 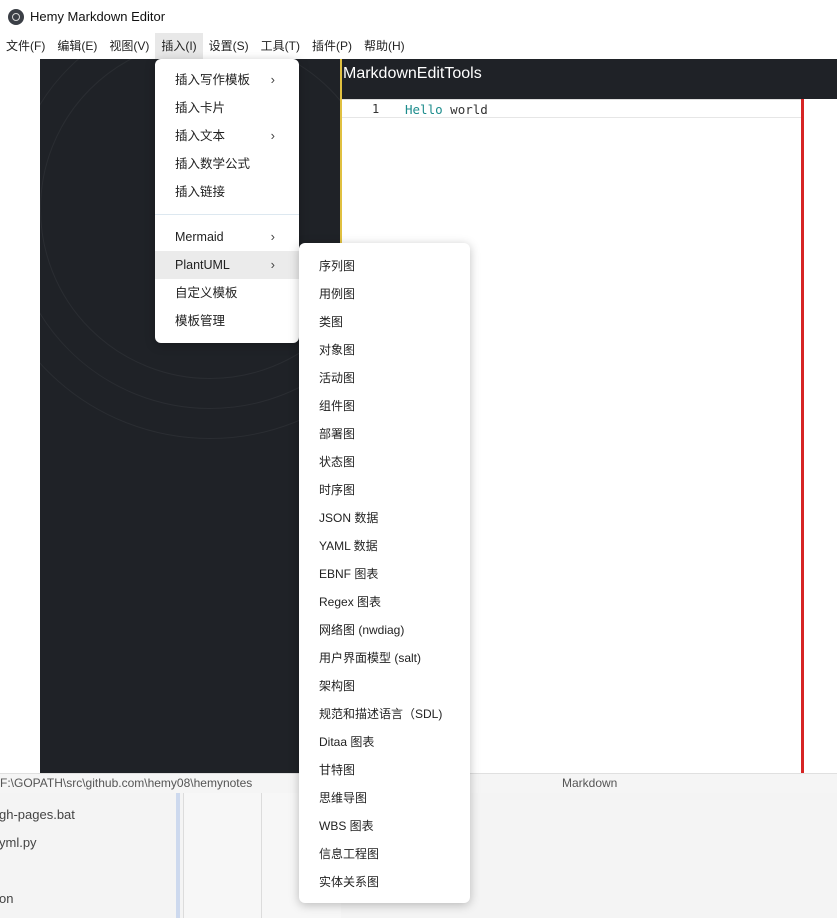 What do you see at coordinates (384, 434) in the screenshot?
I see `plantuml-item: 部署图` at bounding box center [384, 434].